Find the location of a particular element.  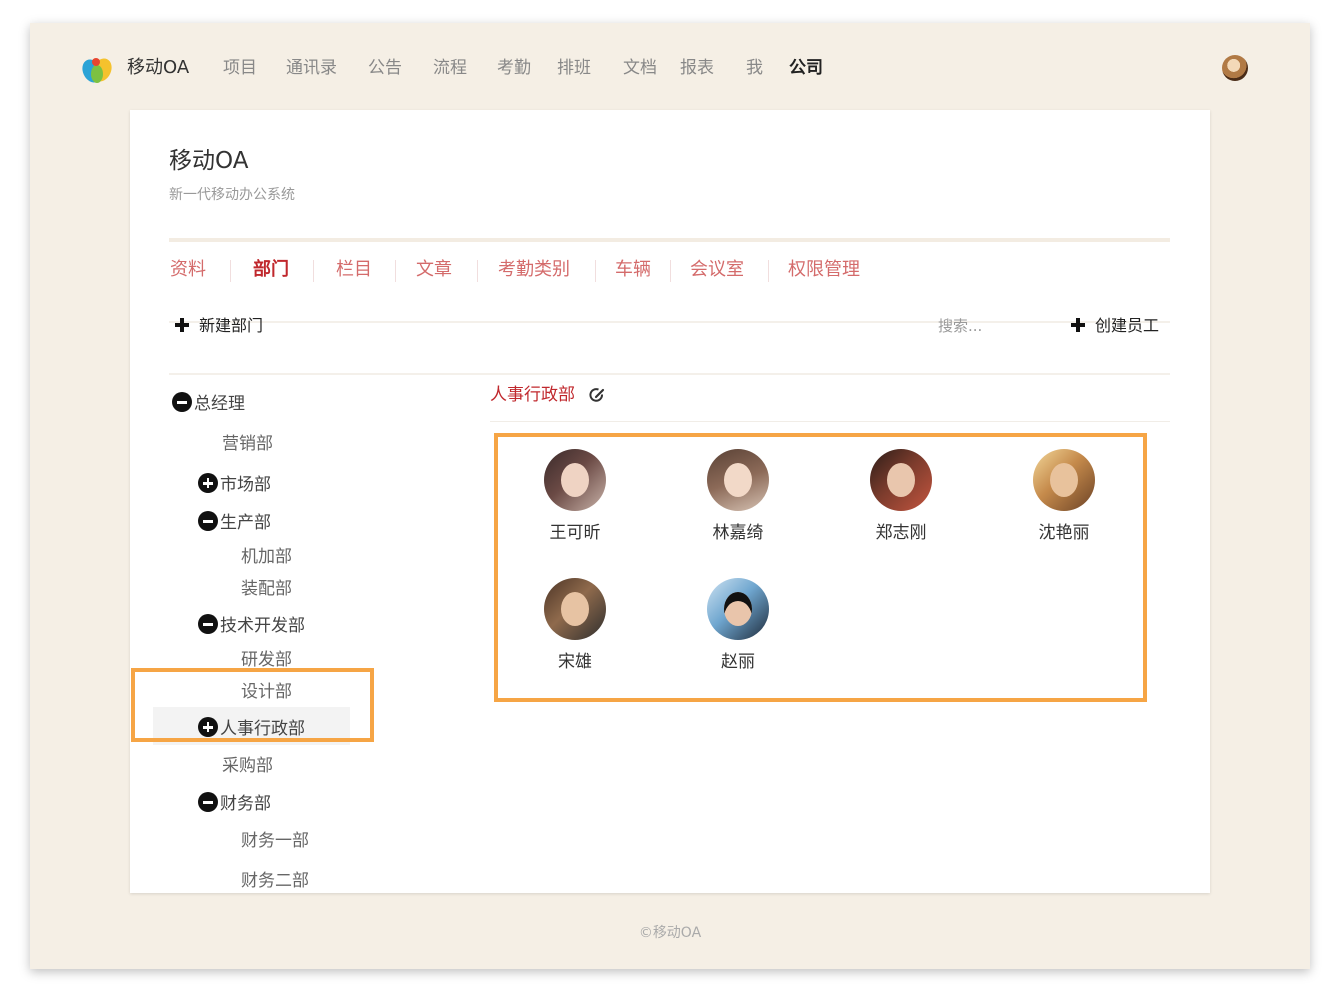

tree-node-marketing: 营销部 is located at coordinates (247, 444).